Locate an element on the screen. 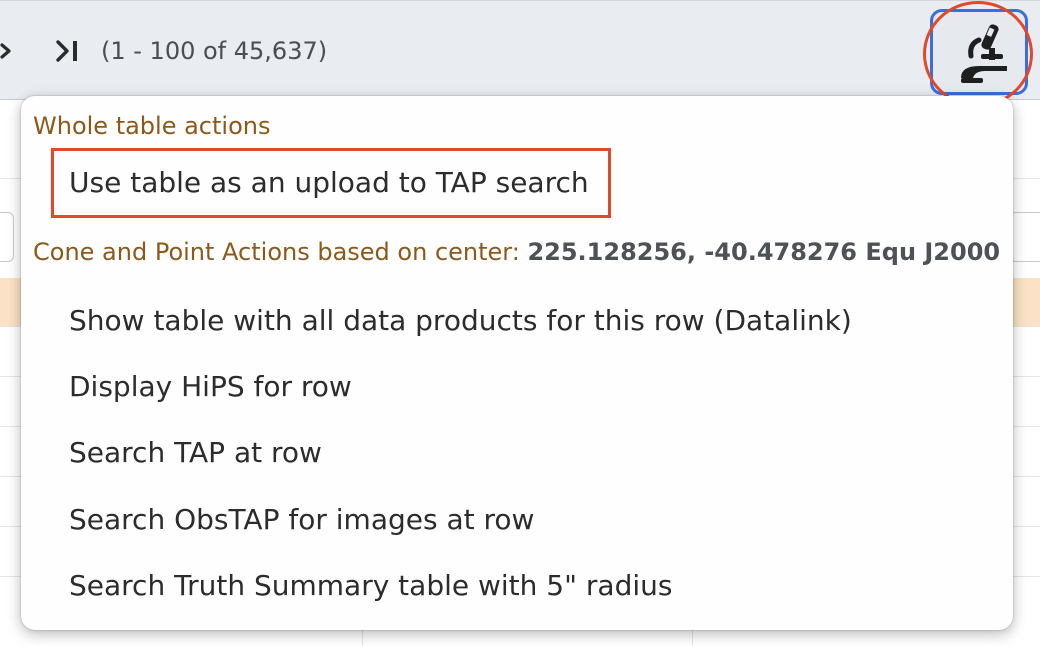 The height and width of the screenshot is (646, 1040). menu-item-upload-tap: Use table as an upload to TAP search is located at coordinates (329, 183).